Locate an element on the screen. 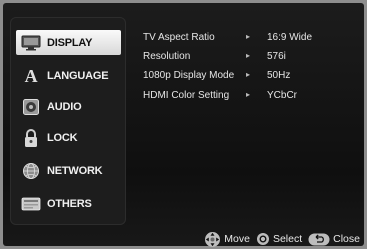  setting-name: Resolution is located at coordinates (167, 56).